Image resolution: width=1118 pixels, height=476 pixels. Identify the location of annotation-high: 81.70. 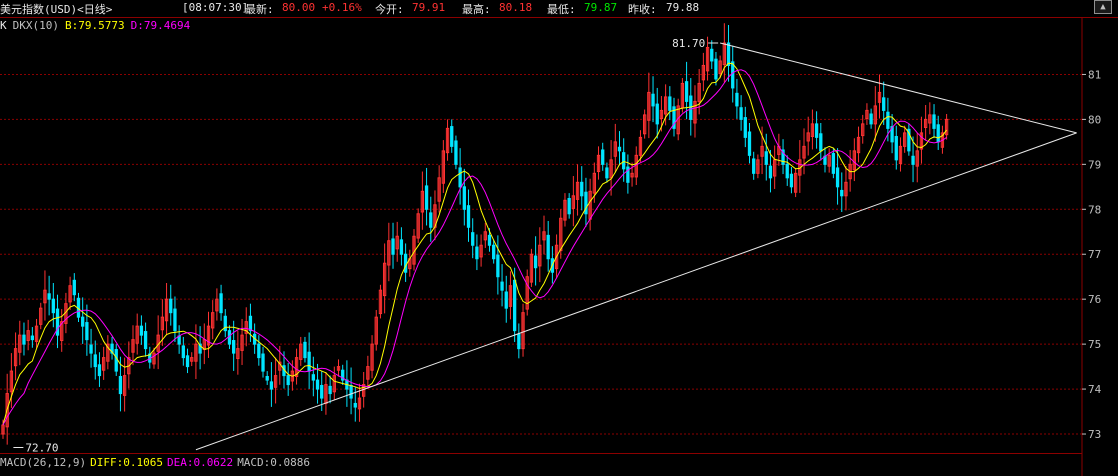
(688, 43).